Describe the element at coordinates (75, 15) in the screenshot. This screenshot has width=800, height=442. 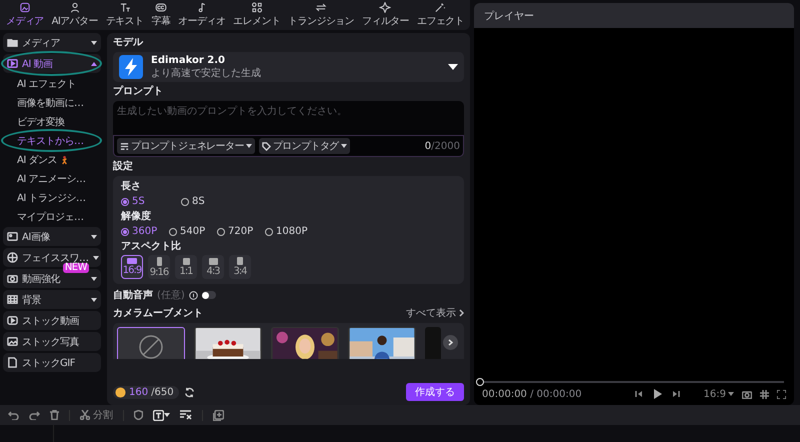
I see `tab: AIアバター` at that location.